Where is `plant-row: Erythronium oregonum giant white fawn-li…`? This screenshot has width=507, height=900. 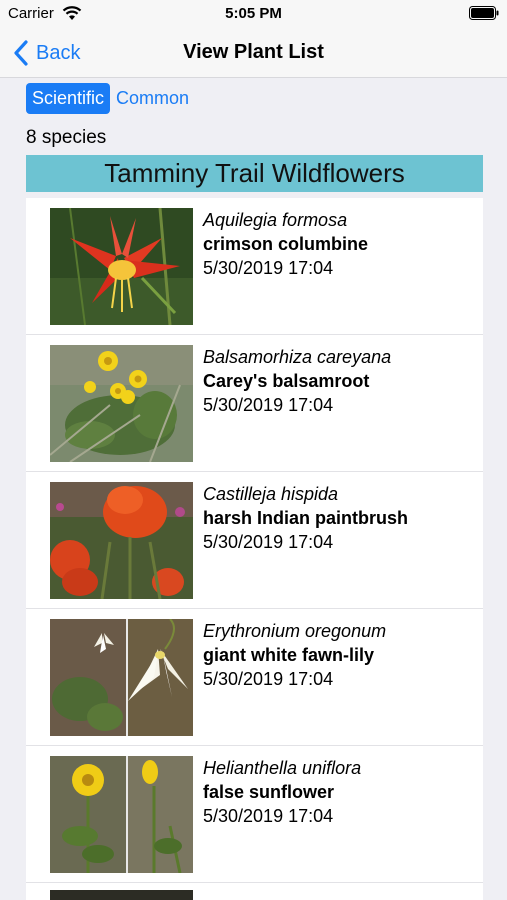 plant-row: Erythronium oregonum giant white fawn-li… is located at coordinates (254, 677).